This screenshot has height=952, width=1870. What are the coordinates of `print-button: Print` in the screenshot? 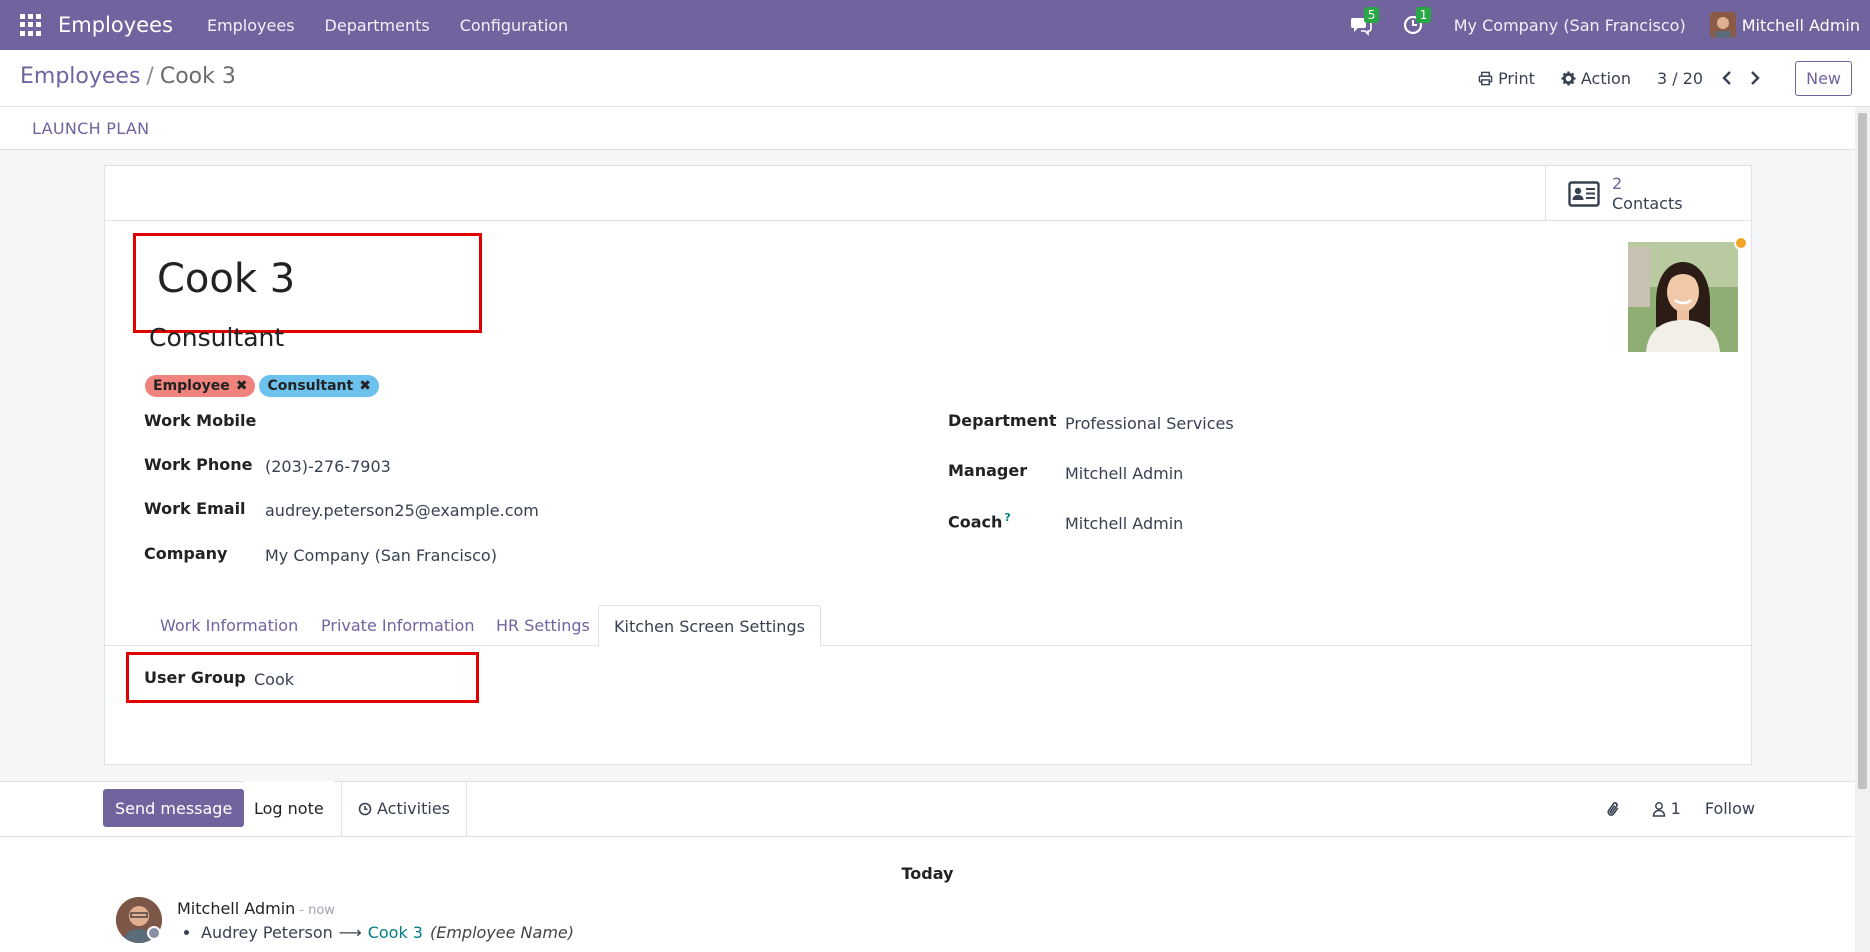 It's located at (1506, 78).